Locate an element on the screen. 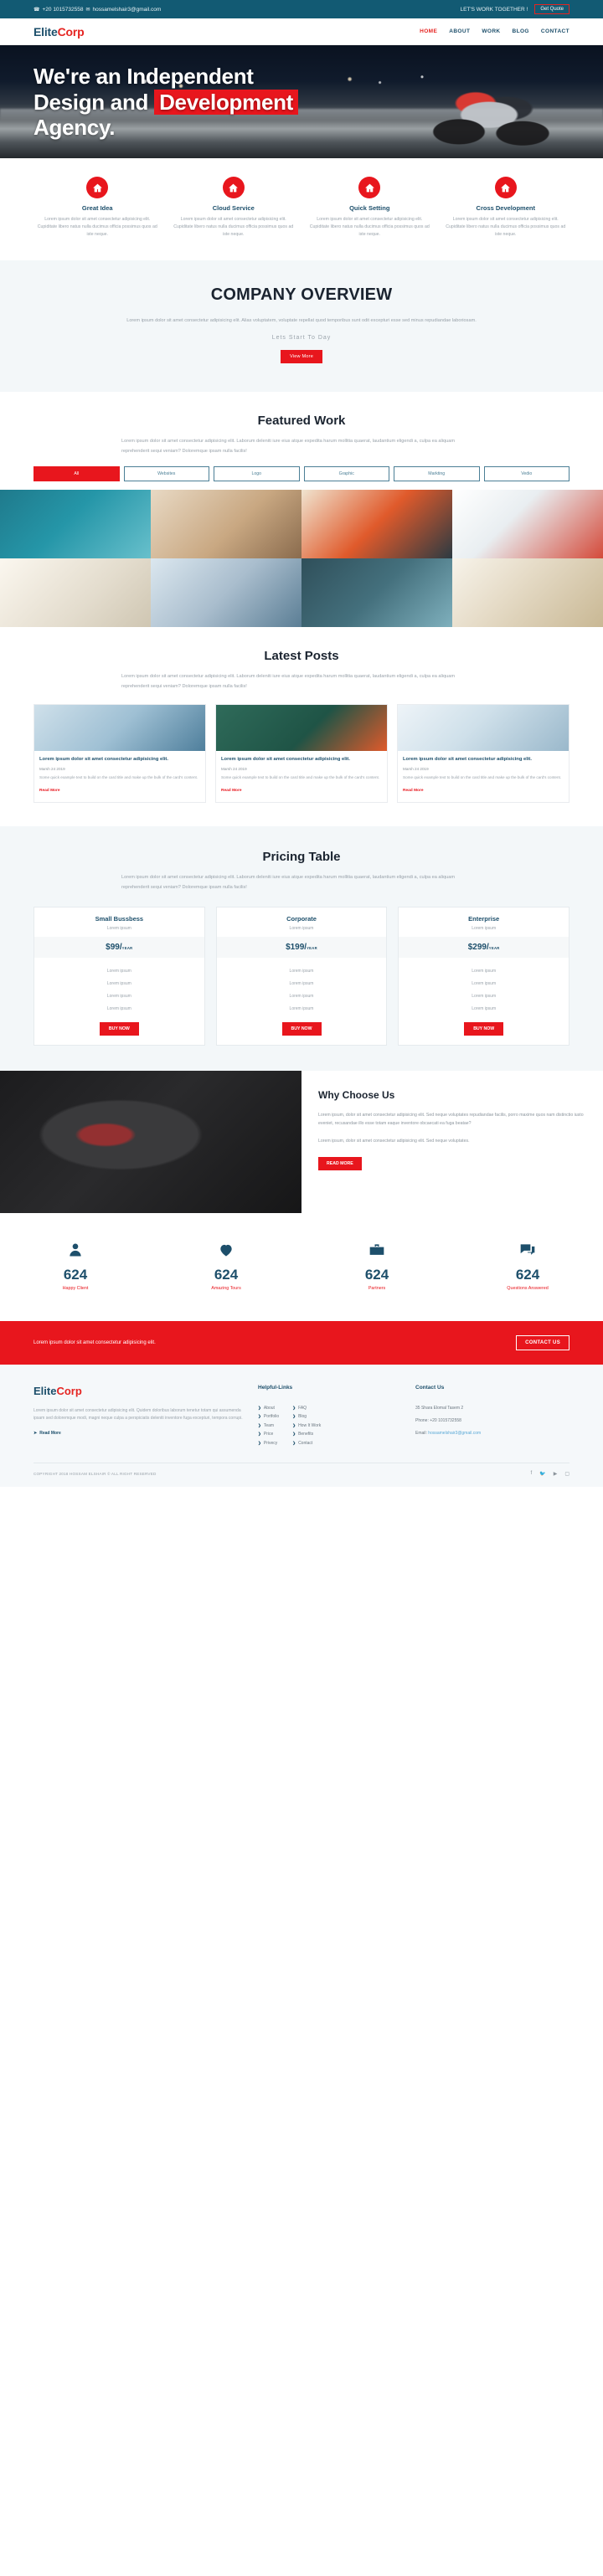 The height and width of the screenshot is (2576, 603). nav-item-work: WORK is located at coordinates (491, 31).